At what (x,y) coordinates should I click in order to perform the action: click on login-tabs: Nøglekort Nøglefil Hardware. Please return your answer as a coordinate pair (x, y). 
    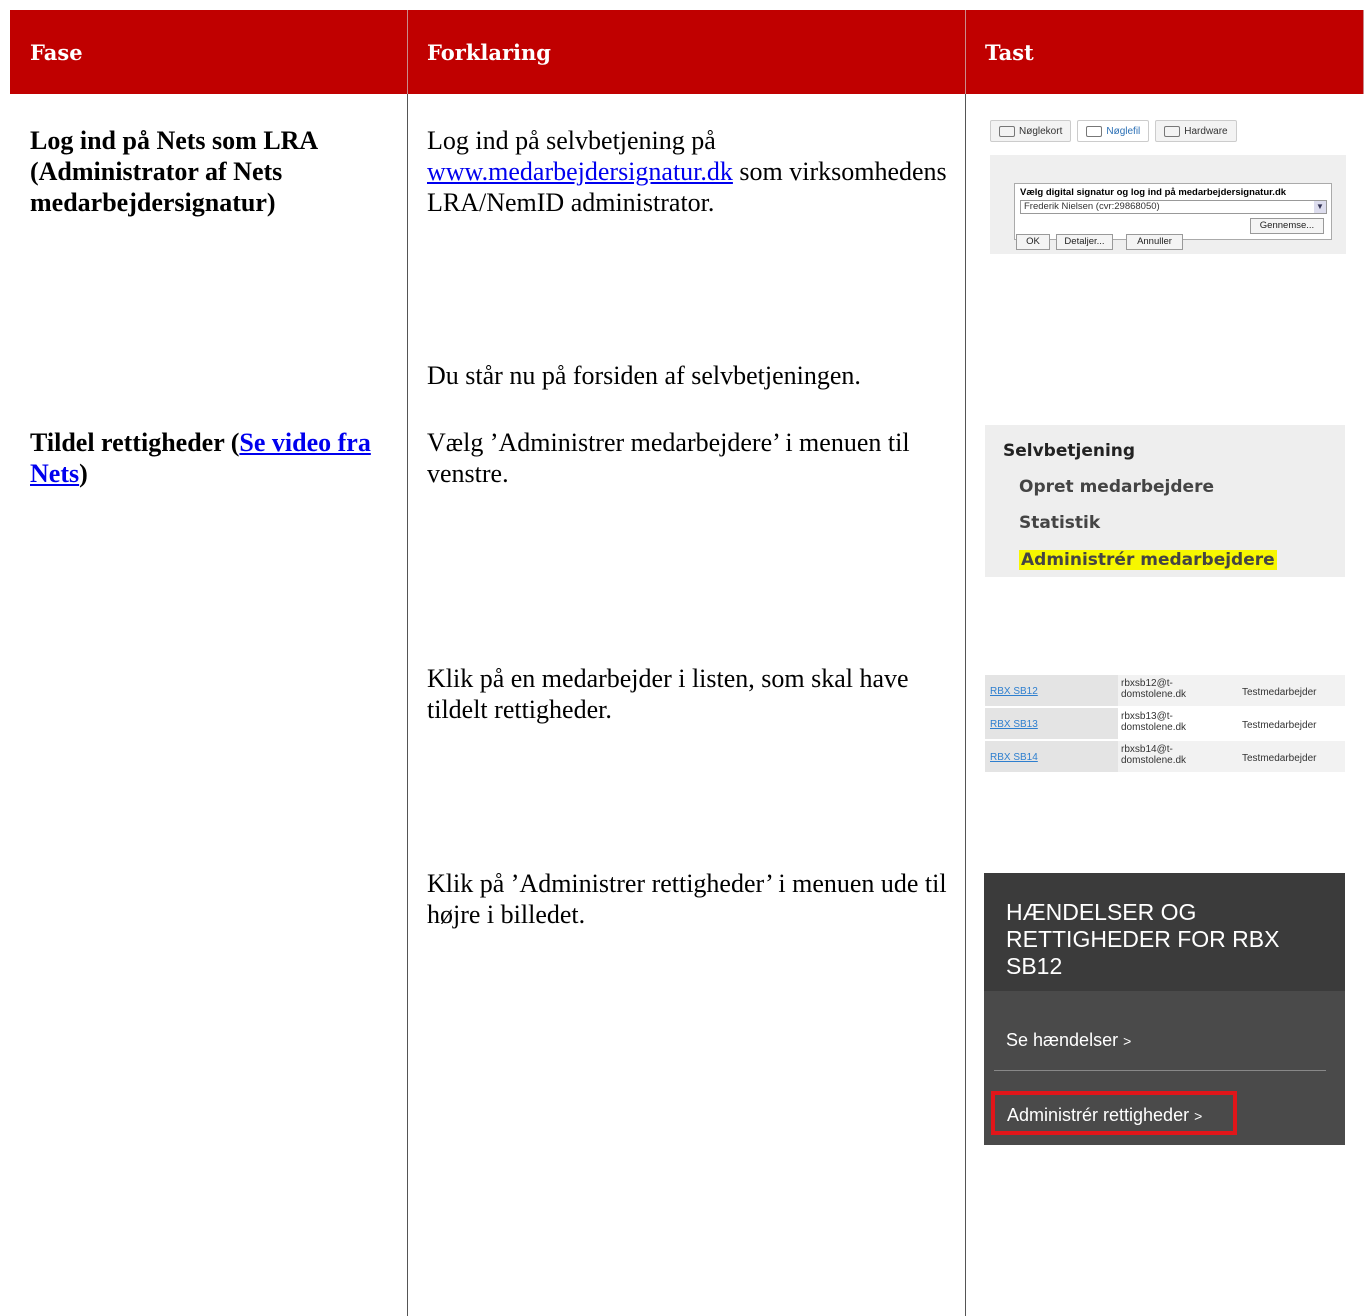
    Looking at the image, I should click on (1168, 131).